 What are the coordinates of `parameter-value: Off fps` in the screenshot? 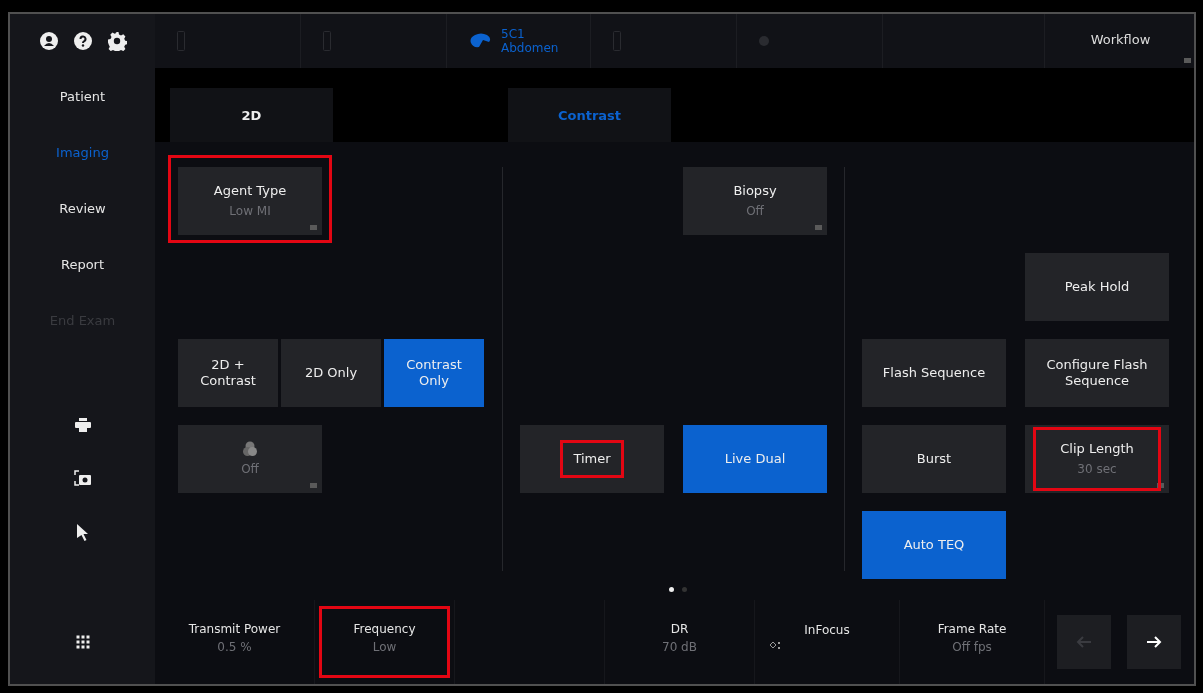 It's located at (972, 647).